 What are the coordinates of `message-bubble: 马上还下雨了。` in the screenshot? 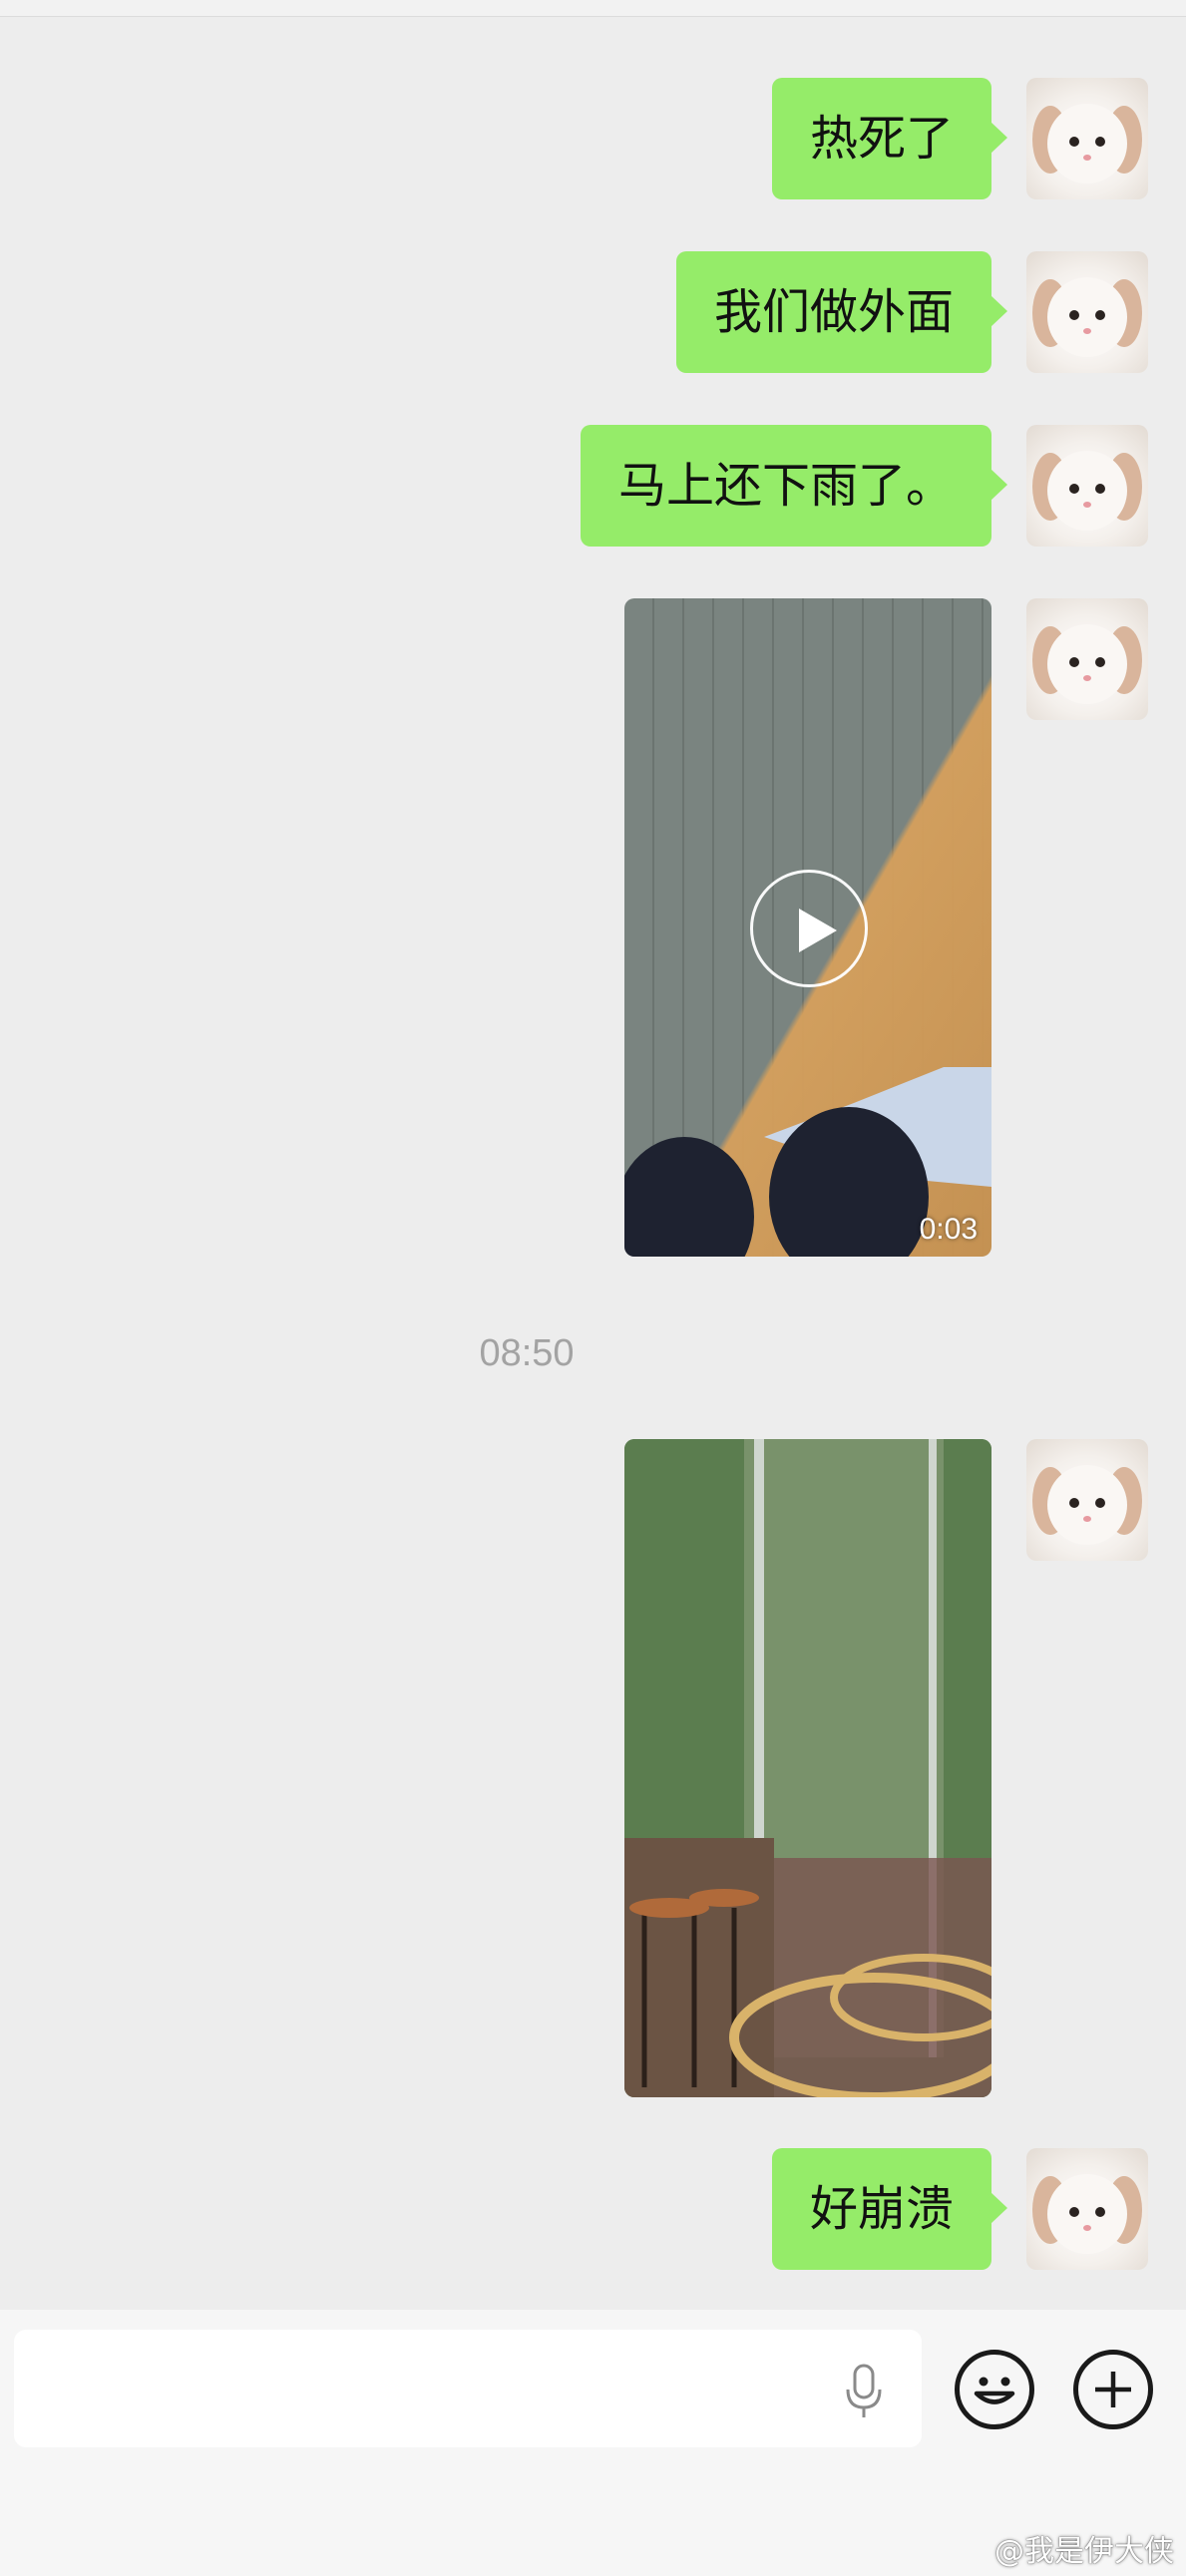 It's located at (794, 486).